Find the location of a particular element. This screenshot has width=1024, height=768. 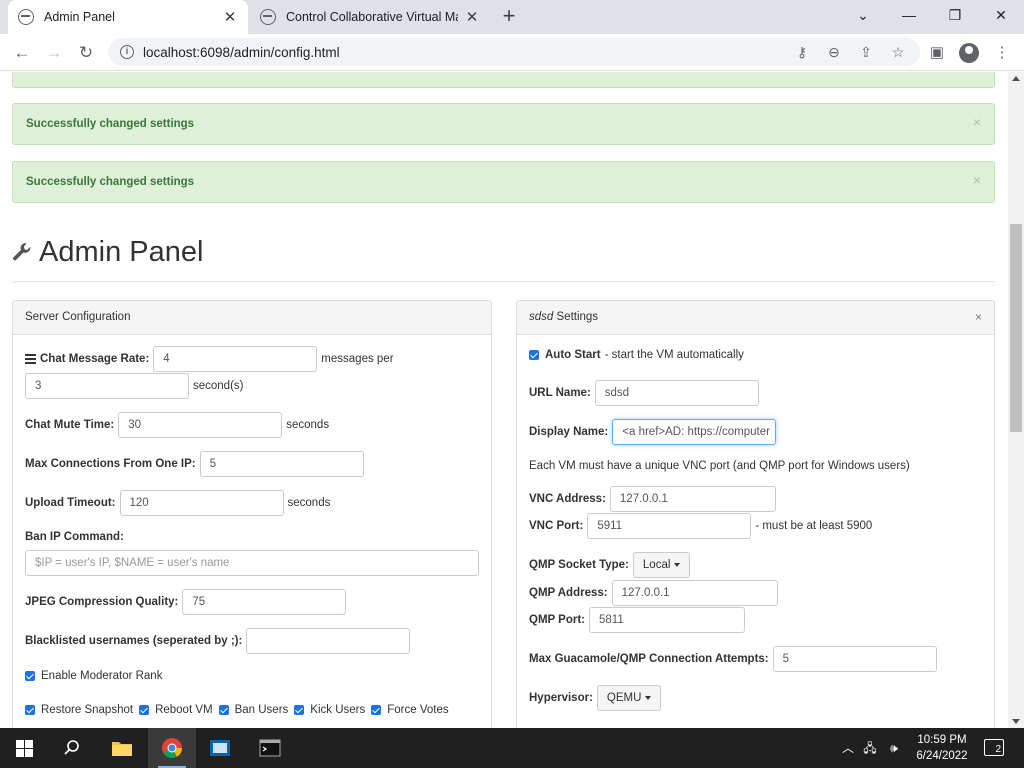

auto-start-row: Auto Start - start the VM automatically is located at coordinates (636, 355).